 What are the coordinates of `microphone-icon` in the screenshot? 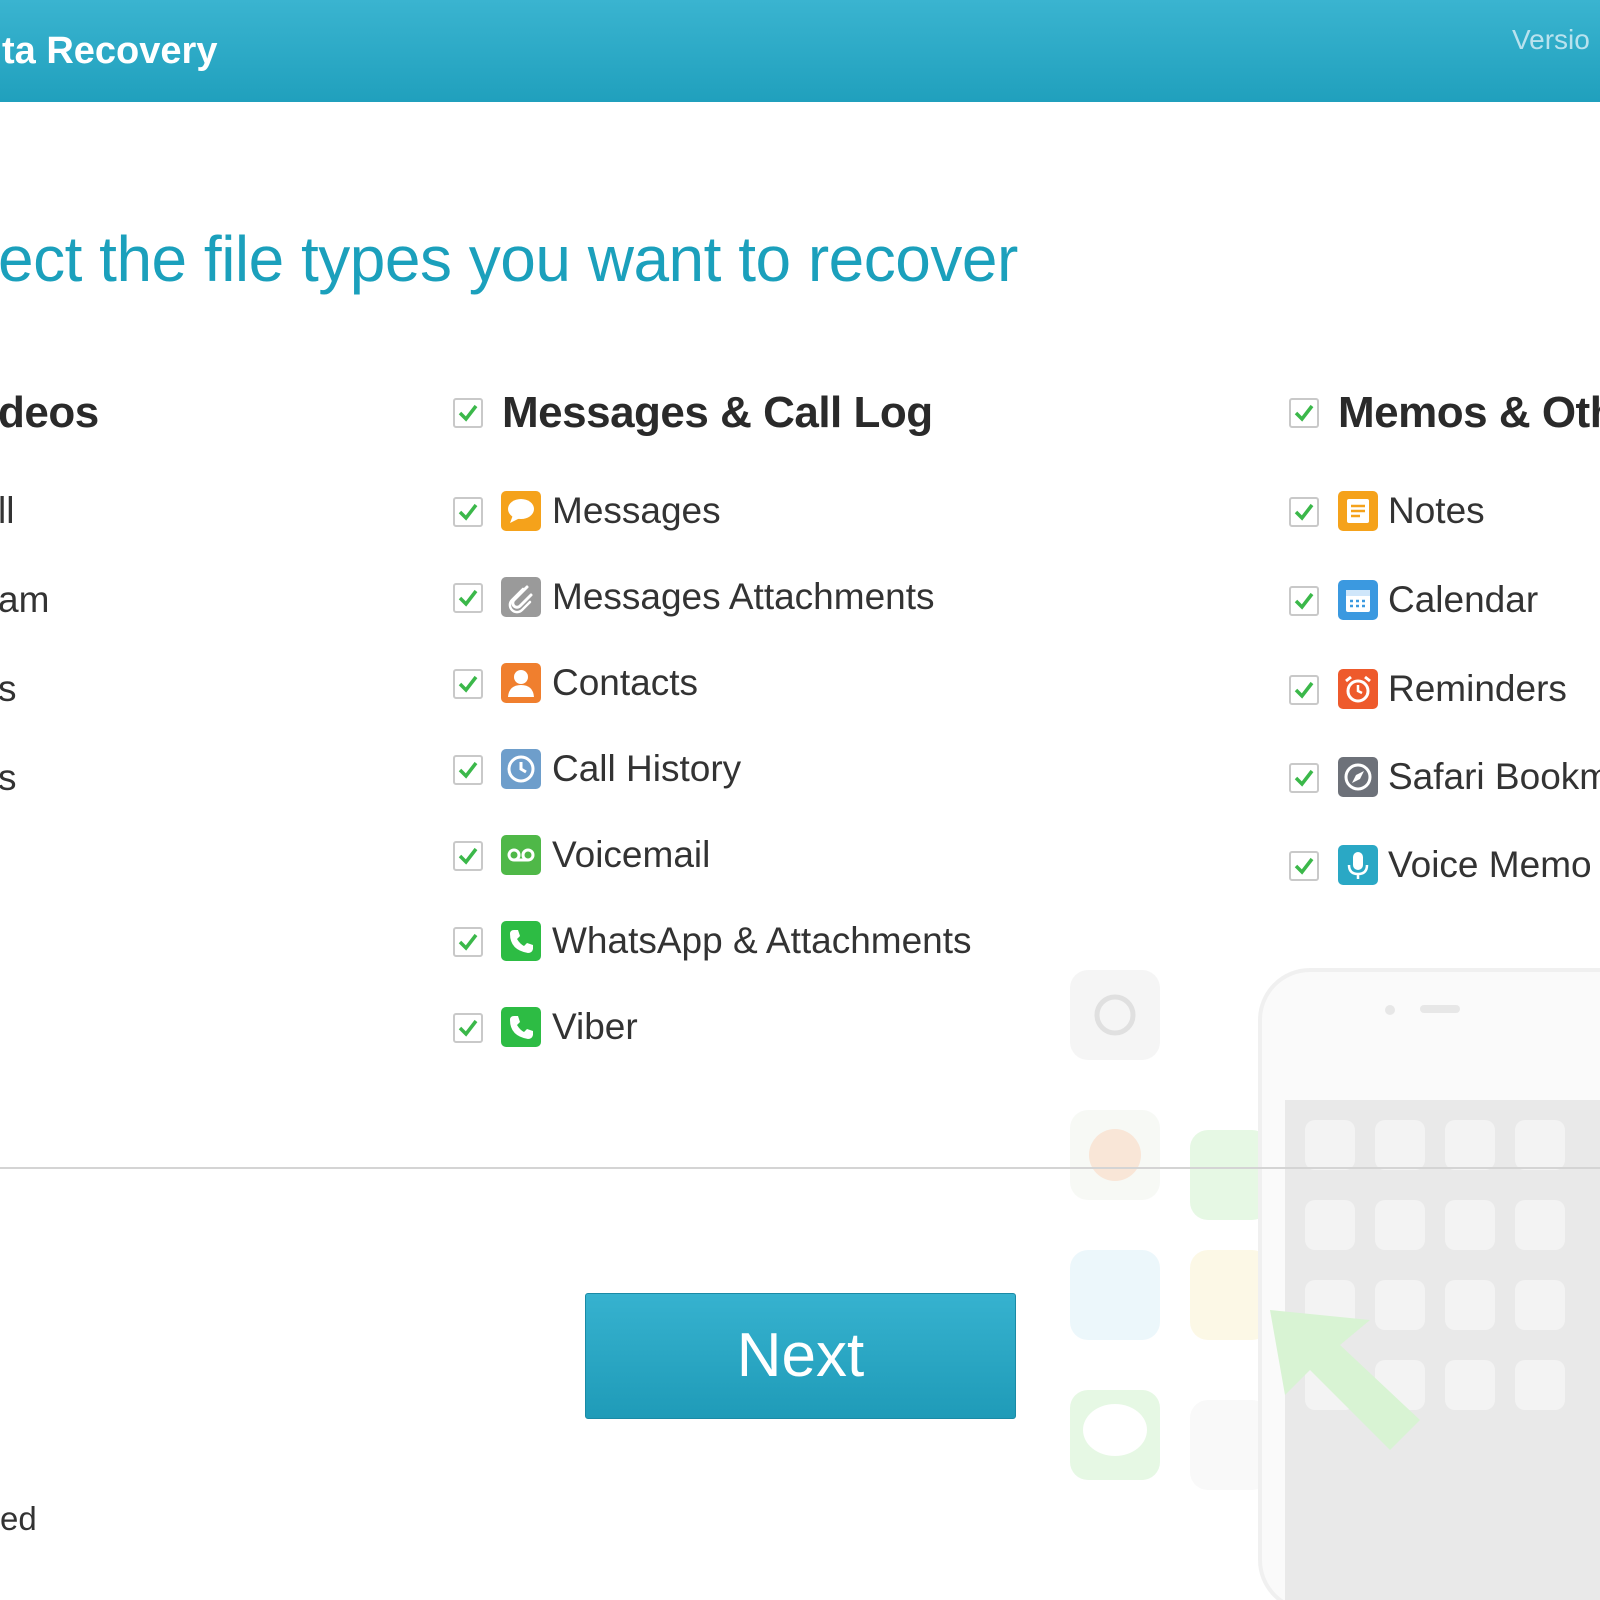 It's located at (1358, 865).